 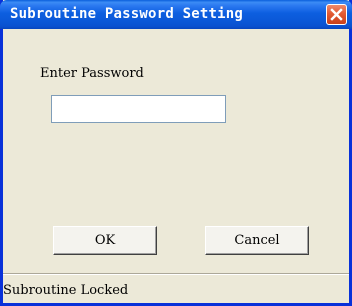 I want to click on password-input, so click(x=138, y=109).